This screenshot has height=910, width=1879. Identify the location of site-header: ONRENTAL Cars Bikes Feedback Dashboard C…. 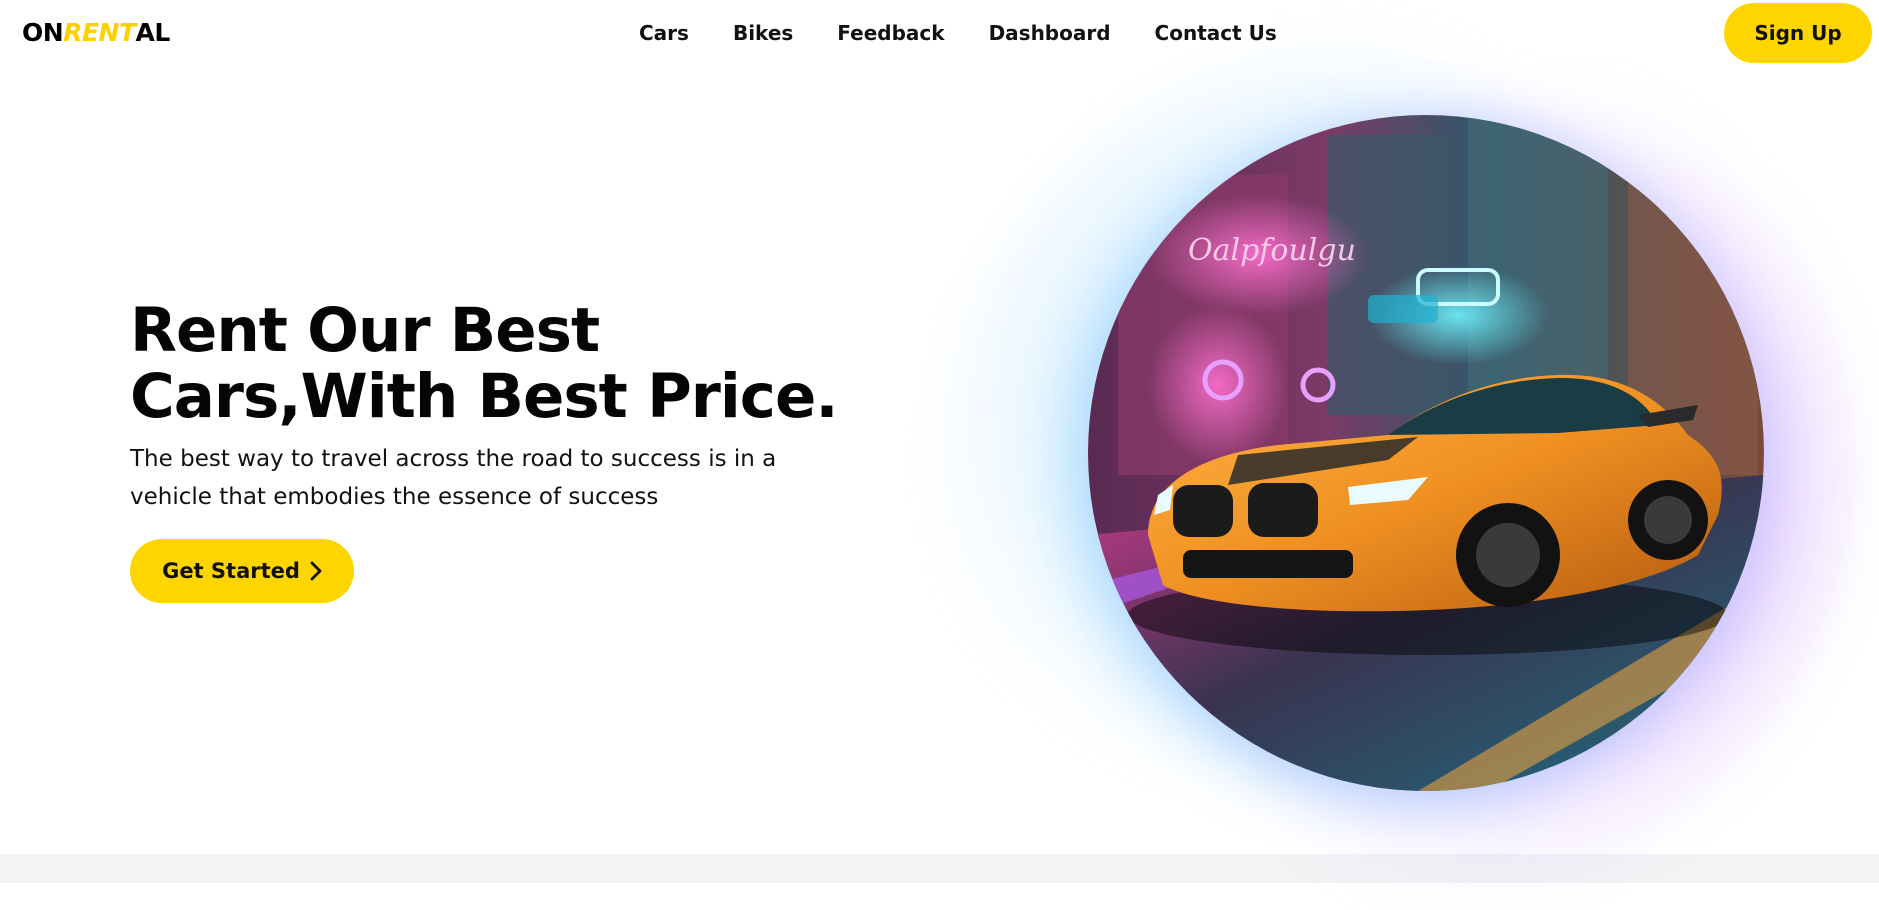
(939, 33).